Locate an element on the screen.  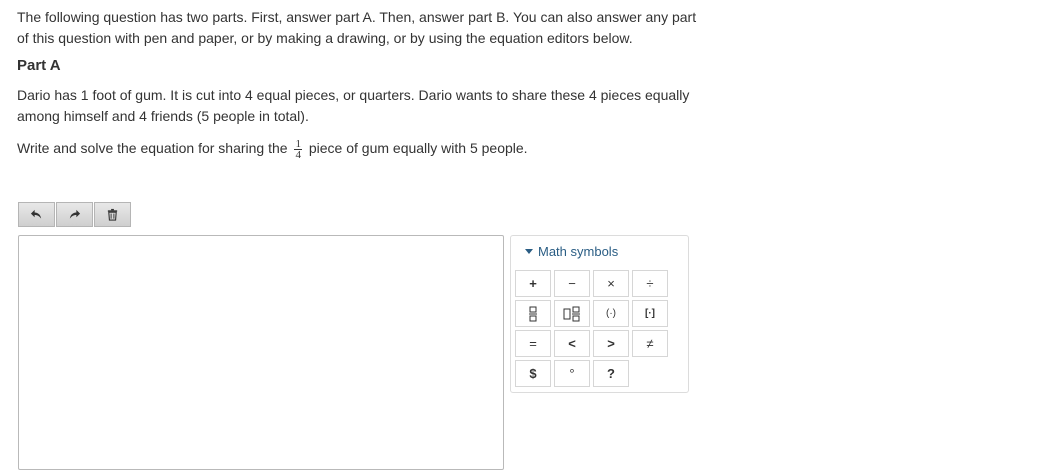
delete-button is located at coordinates (112, 214).